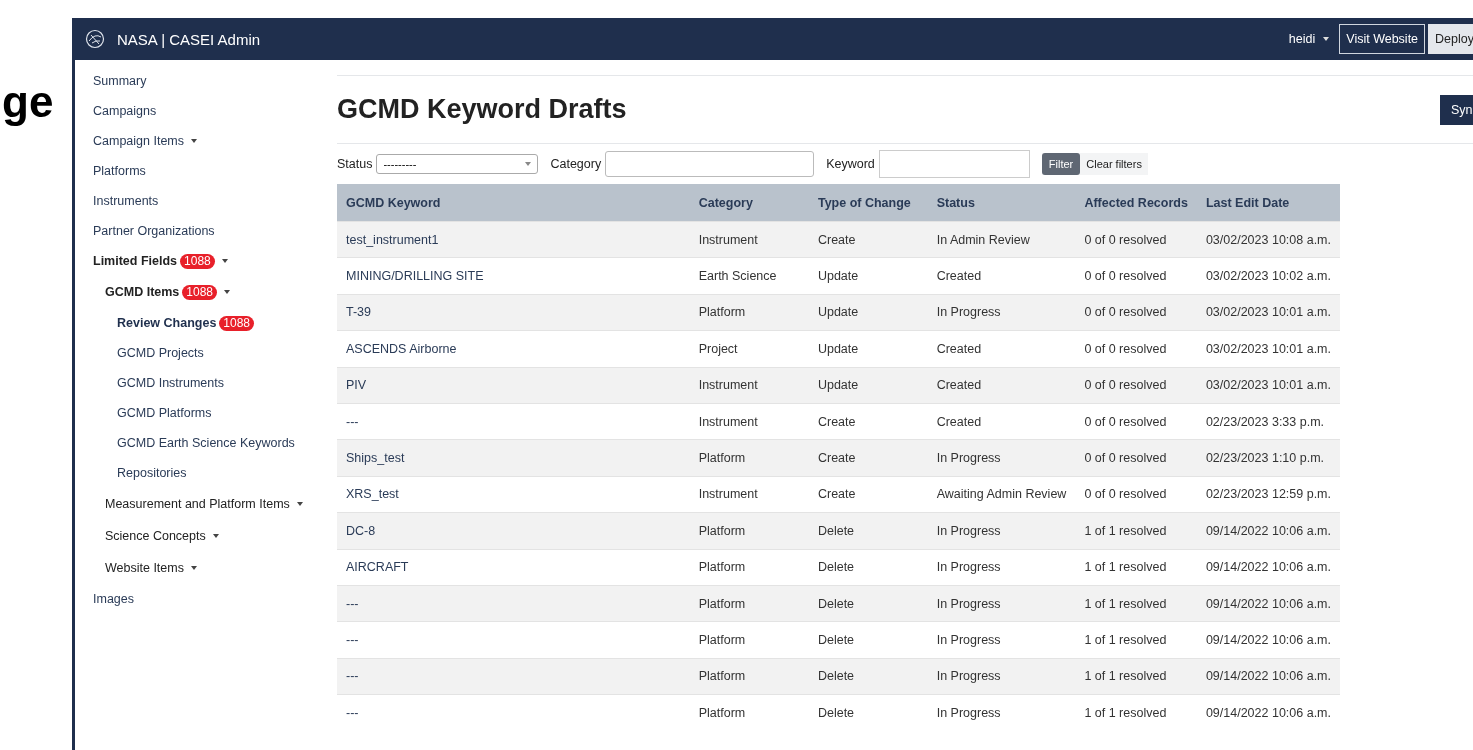  What do you see at coordinates (189, 39) in the screenshot?
I see `brand-title: NASA | CASEI Admin` at bounding box center [189, 39].